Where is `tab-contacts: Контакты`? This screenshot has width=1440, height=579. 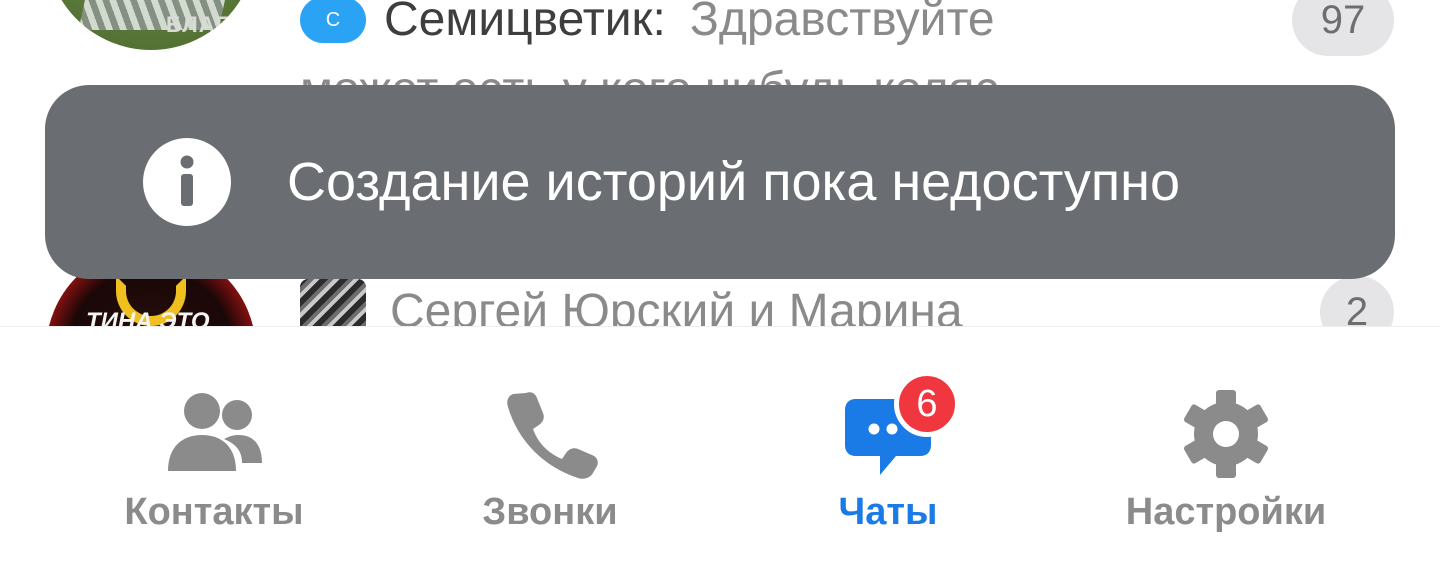 tab-contacts: Контакты is located at coordinates (214, 453).